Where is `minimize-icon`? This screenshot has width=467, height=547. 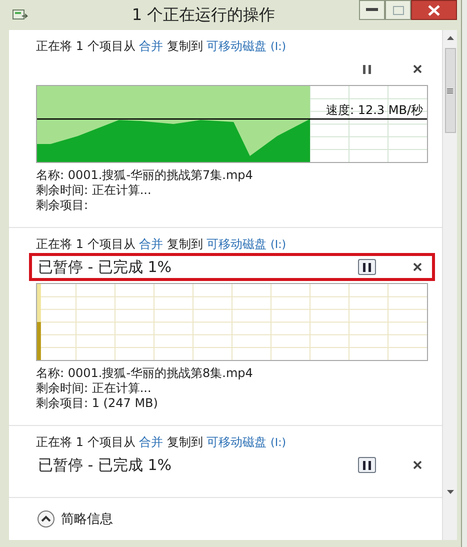 minimize-icon is located at coordinates (372, 10).